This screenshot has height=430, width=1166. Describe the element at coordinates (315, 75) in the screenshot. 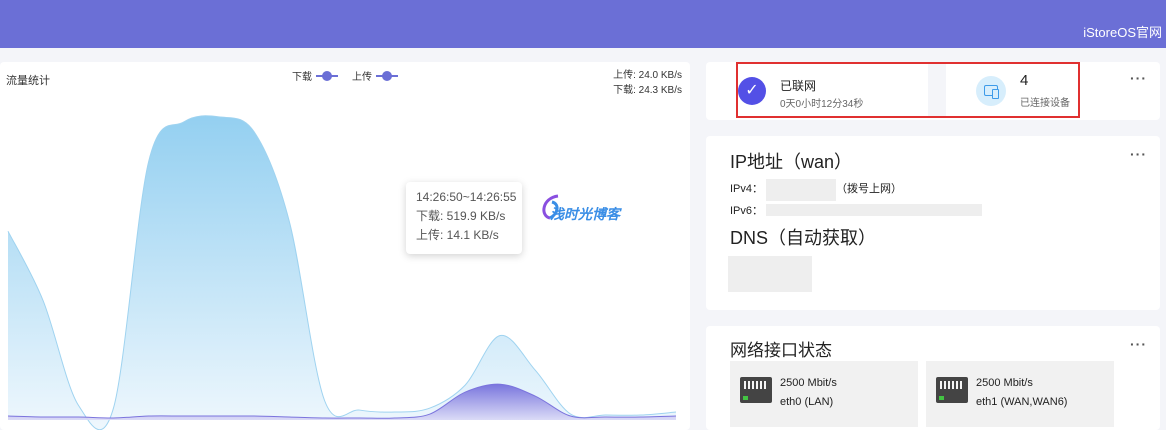

I see `legend-download: 下载` at that location.